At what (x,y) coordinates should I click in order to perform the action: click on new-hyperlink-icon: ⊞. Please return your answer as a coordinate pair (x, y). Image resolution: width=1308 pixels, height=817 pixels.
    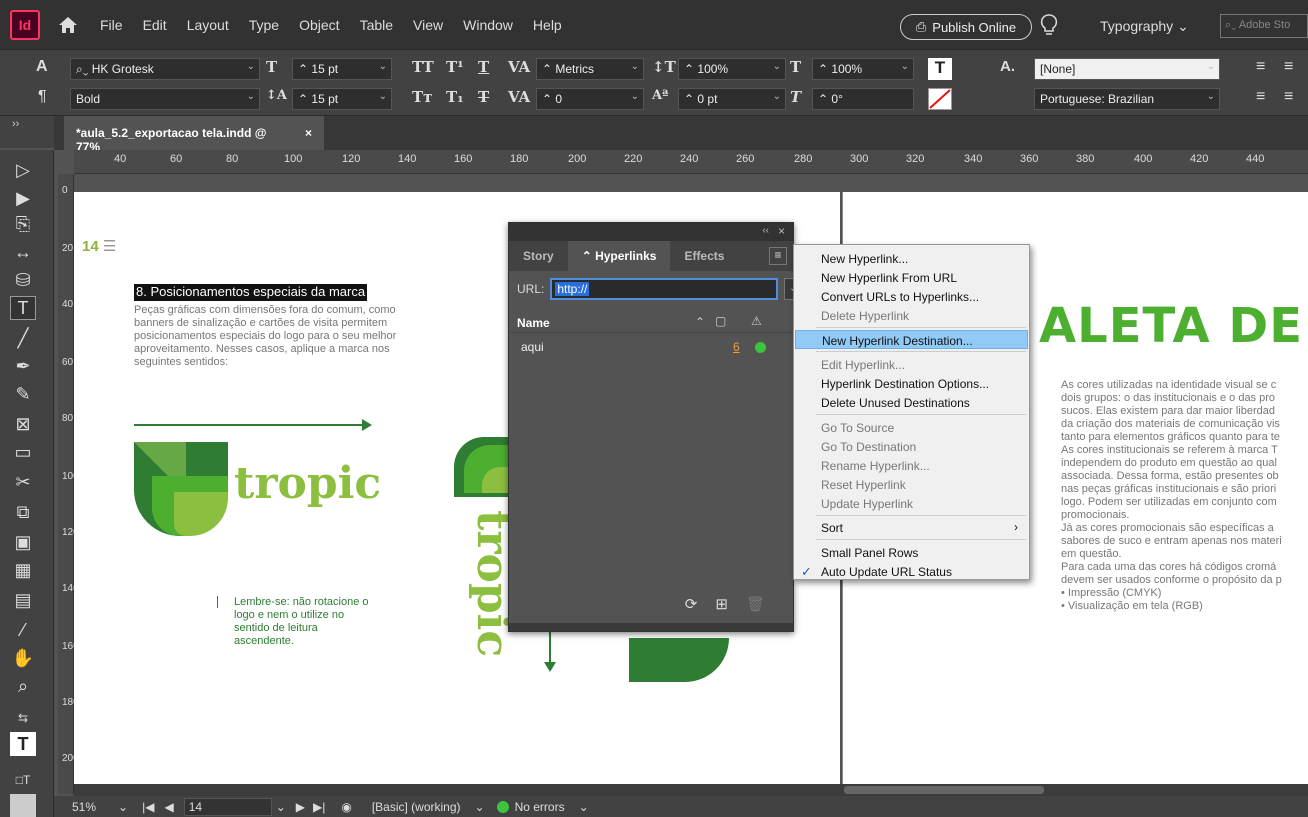
    Looking at the image, I should click on (721, 604).